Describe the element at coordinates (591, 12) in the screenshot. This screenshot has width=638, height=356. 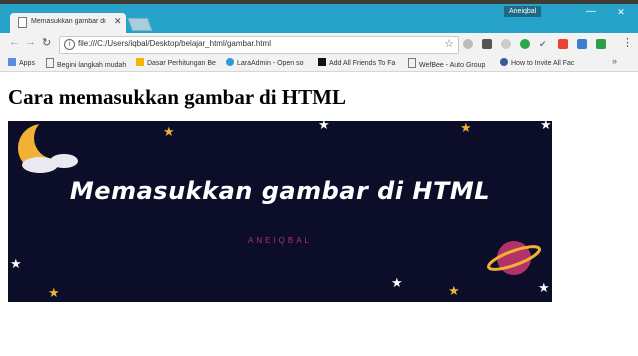
I see `minimize-button: —` at that location.